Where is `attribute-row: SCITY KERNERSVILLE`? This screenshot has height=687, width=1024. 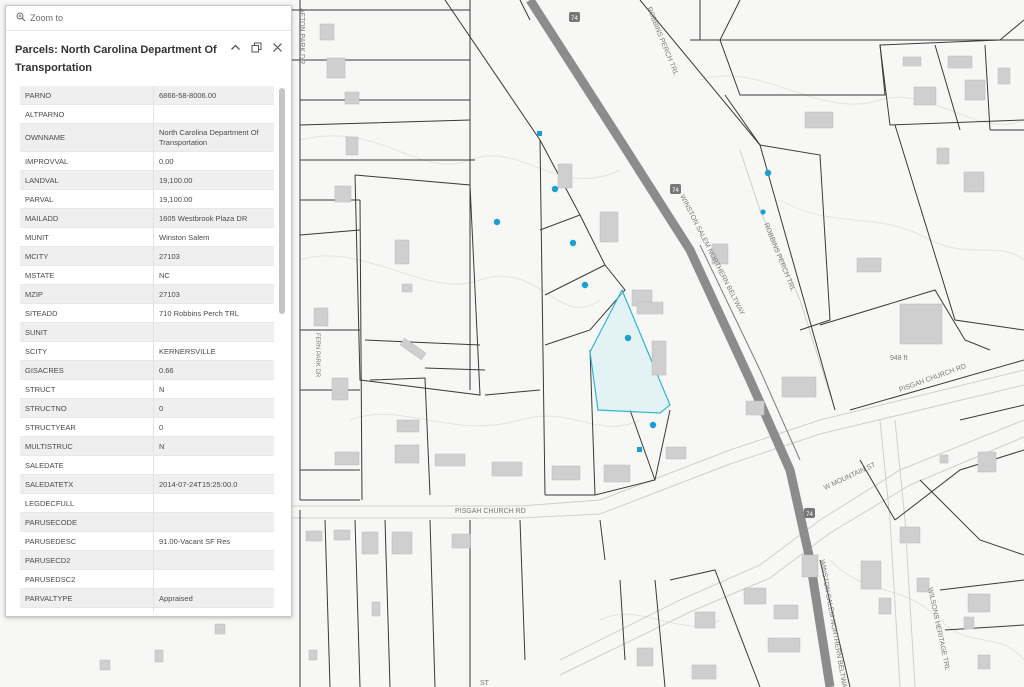 attribute-row: SCITY KERNERSVILLE is located at coordinates (147, 351).